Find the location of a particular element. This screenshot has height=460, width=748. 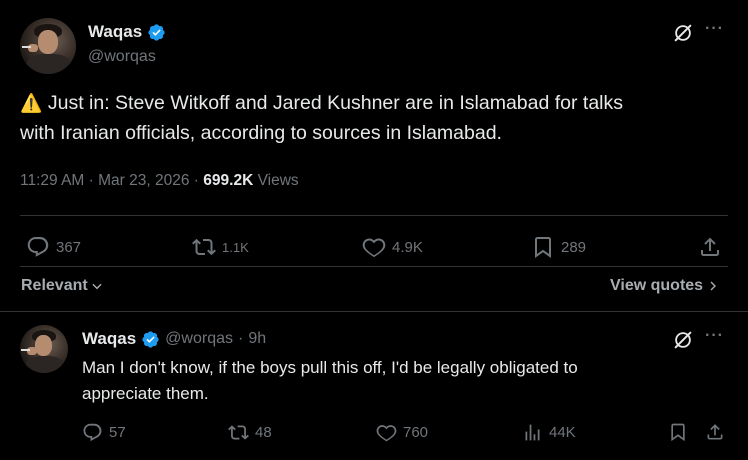

view-quotes-label: View quotes is located at coordinates (657, 285).